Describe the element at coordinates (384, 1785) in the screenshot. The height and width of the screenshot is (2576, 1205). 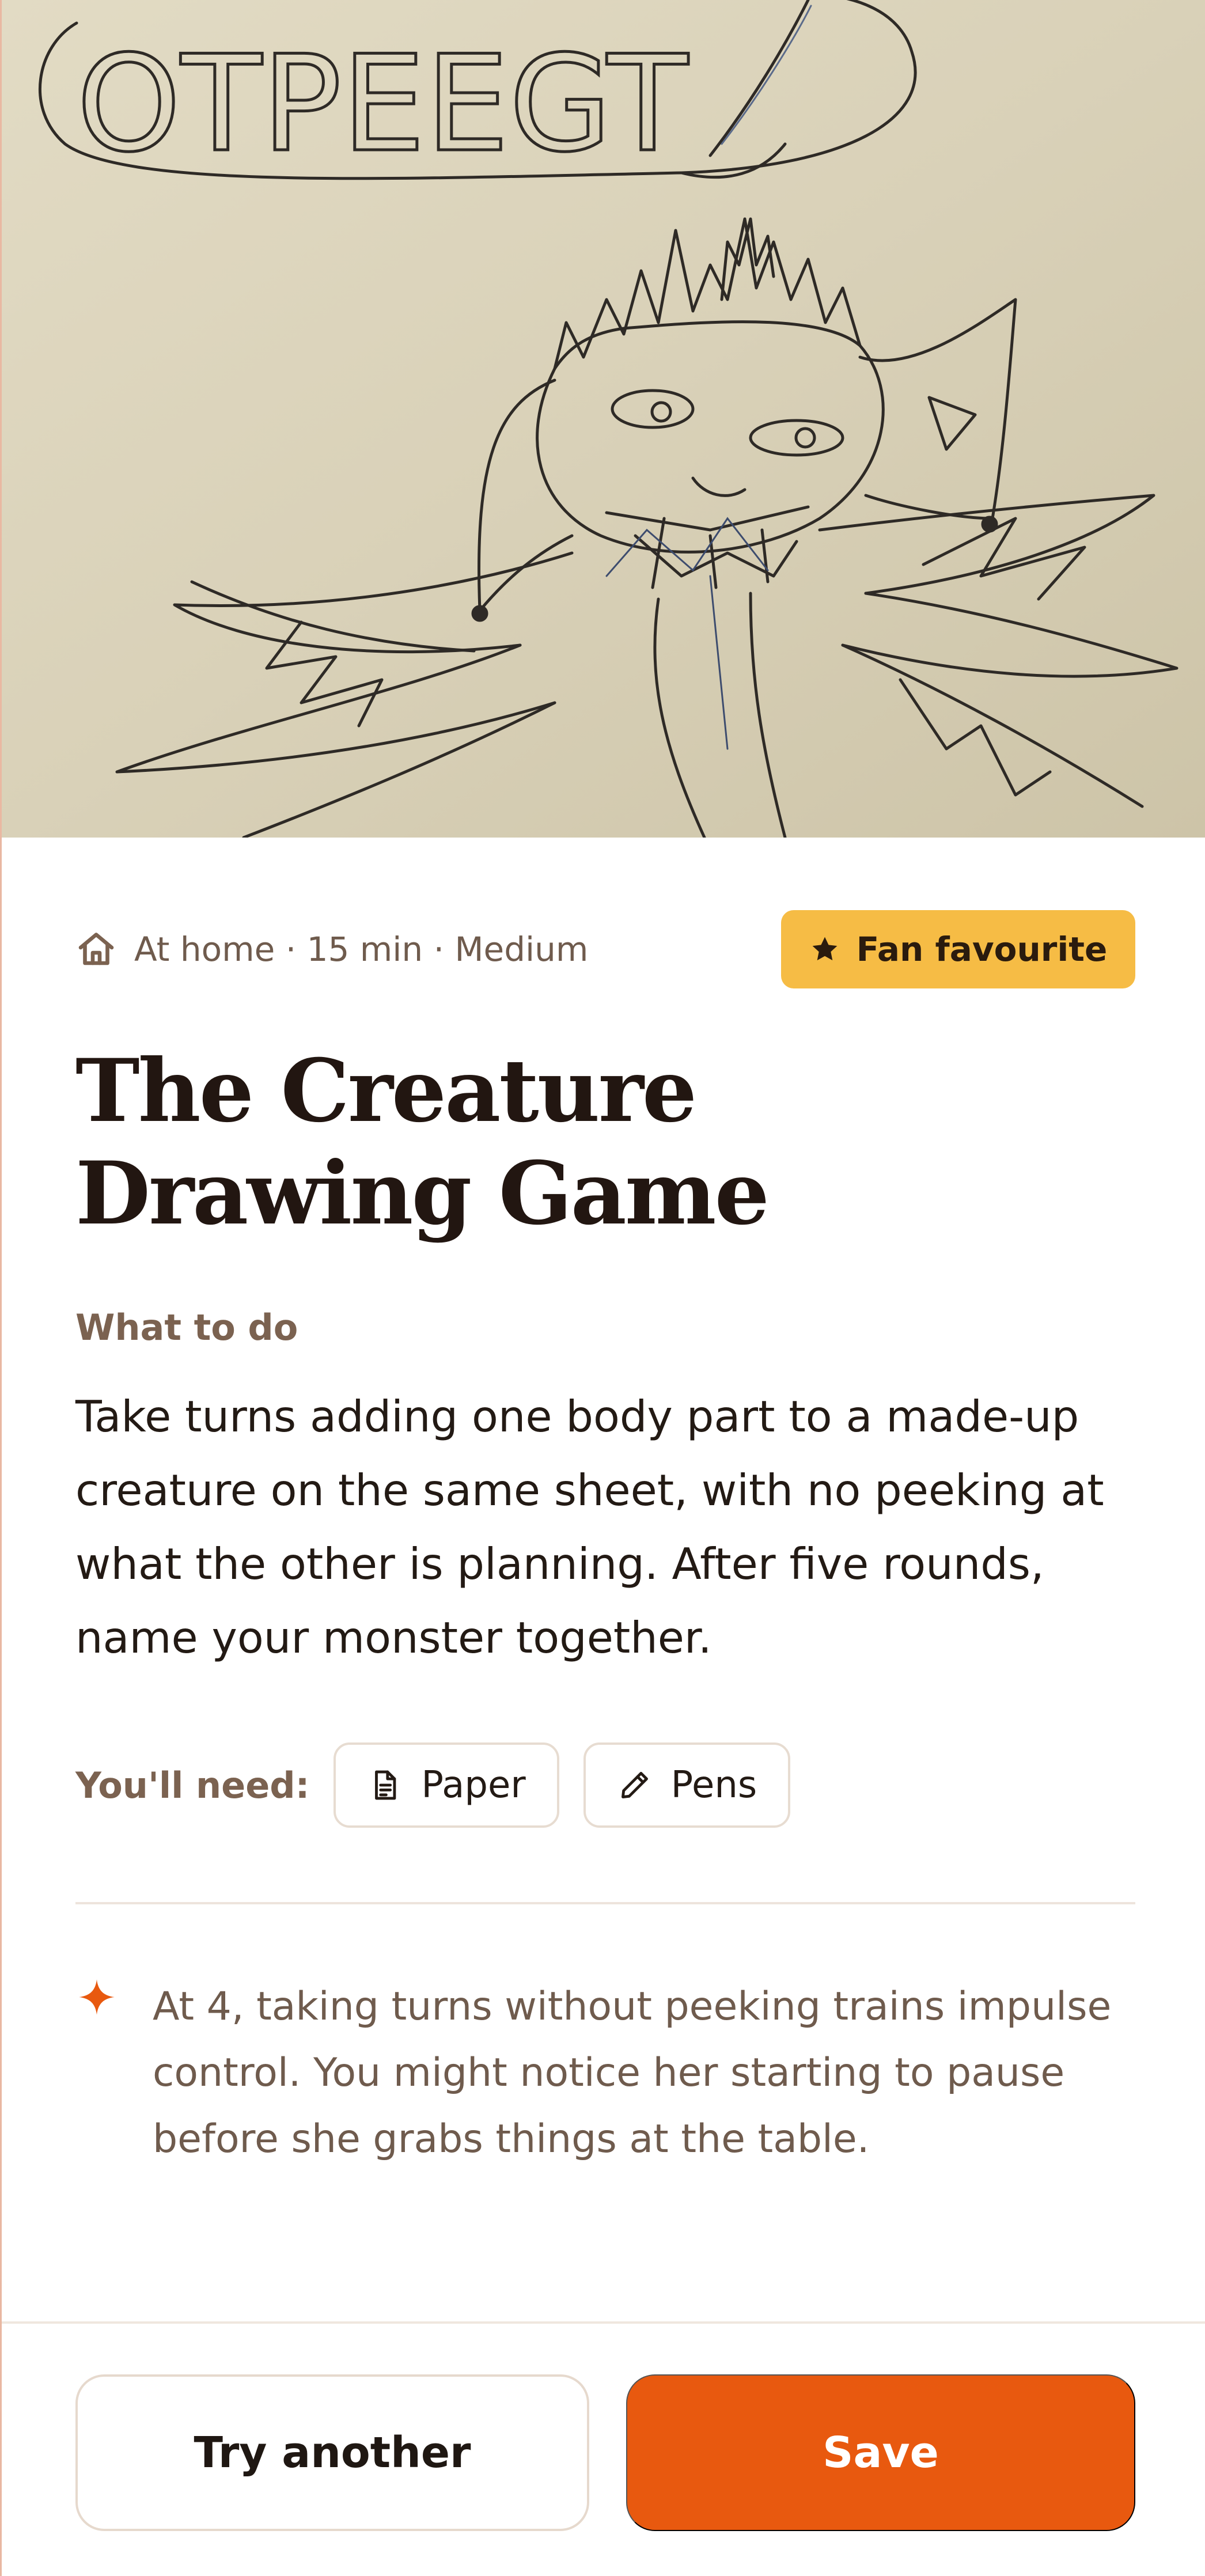
I see `document-icon` at that location.